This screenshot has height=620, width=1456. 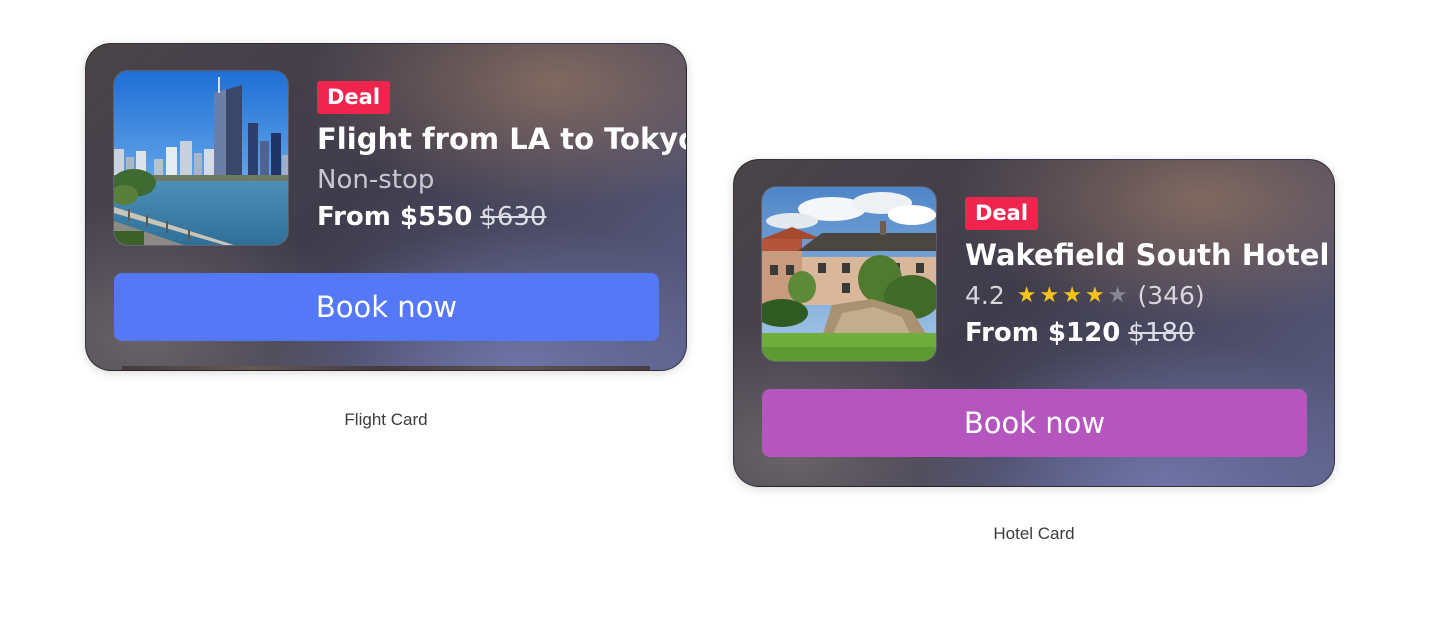 What do you see at coordinates (395, 217) in the screenshot?
I see `current-price: From $550` at bounding box center [395, 217].